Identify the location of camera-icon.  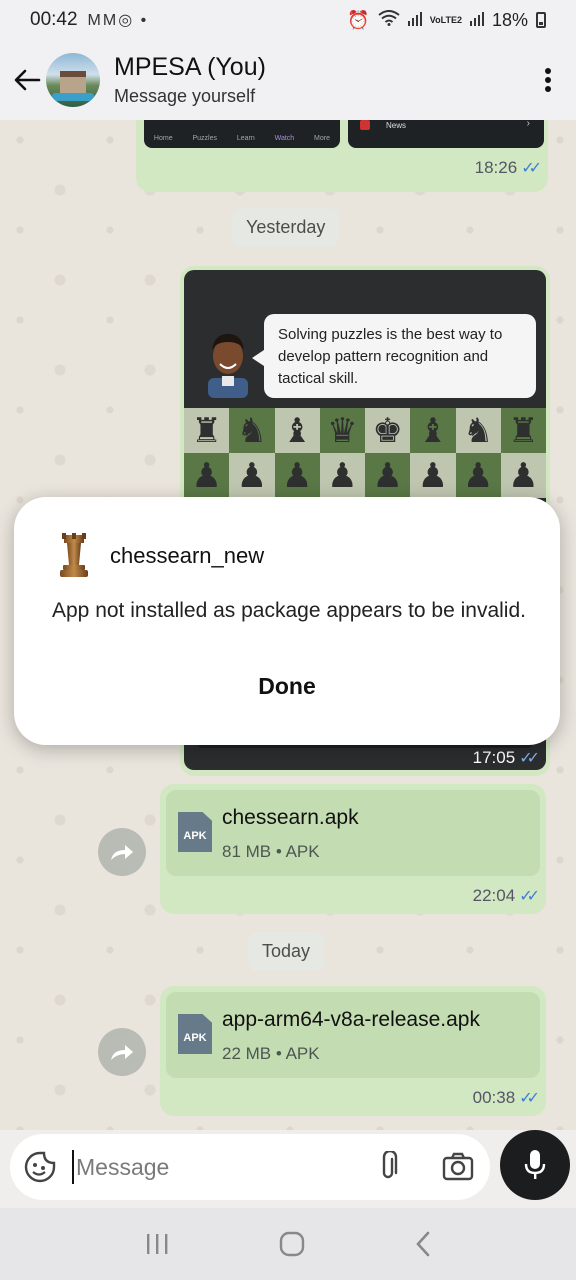
(458, 1166).